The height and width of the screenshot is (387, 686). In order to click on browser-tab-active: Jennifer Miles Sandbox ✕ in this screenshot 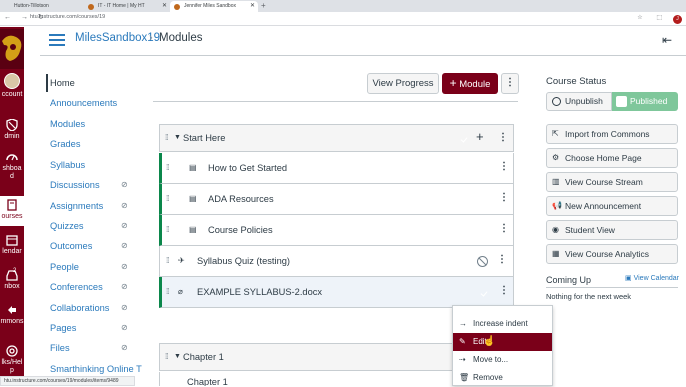, I will do `click(214, 6)`.